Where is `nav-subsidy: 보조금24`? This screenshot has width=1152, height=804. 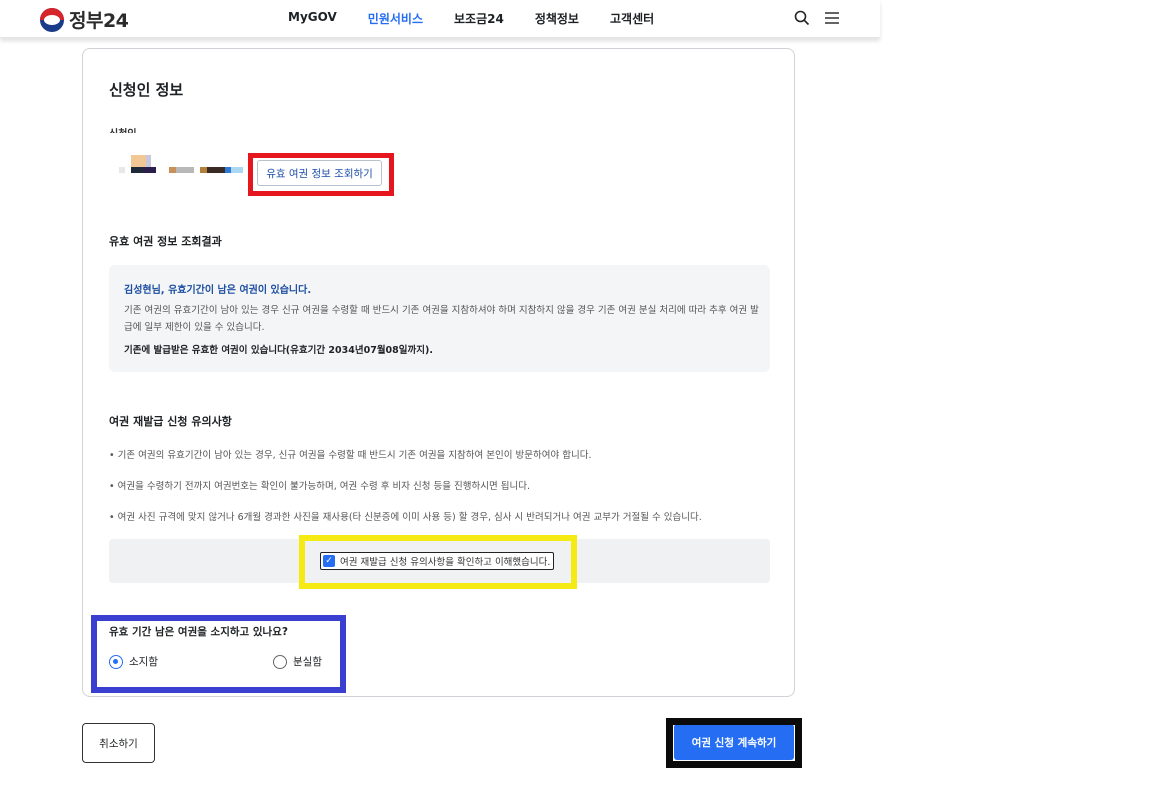 nav-subsidy: 보조금24 is located at coordinates (479, 18).